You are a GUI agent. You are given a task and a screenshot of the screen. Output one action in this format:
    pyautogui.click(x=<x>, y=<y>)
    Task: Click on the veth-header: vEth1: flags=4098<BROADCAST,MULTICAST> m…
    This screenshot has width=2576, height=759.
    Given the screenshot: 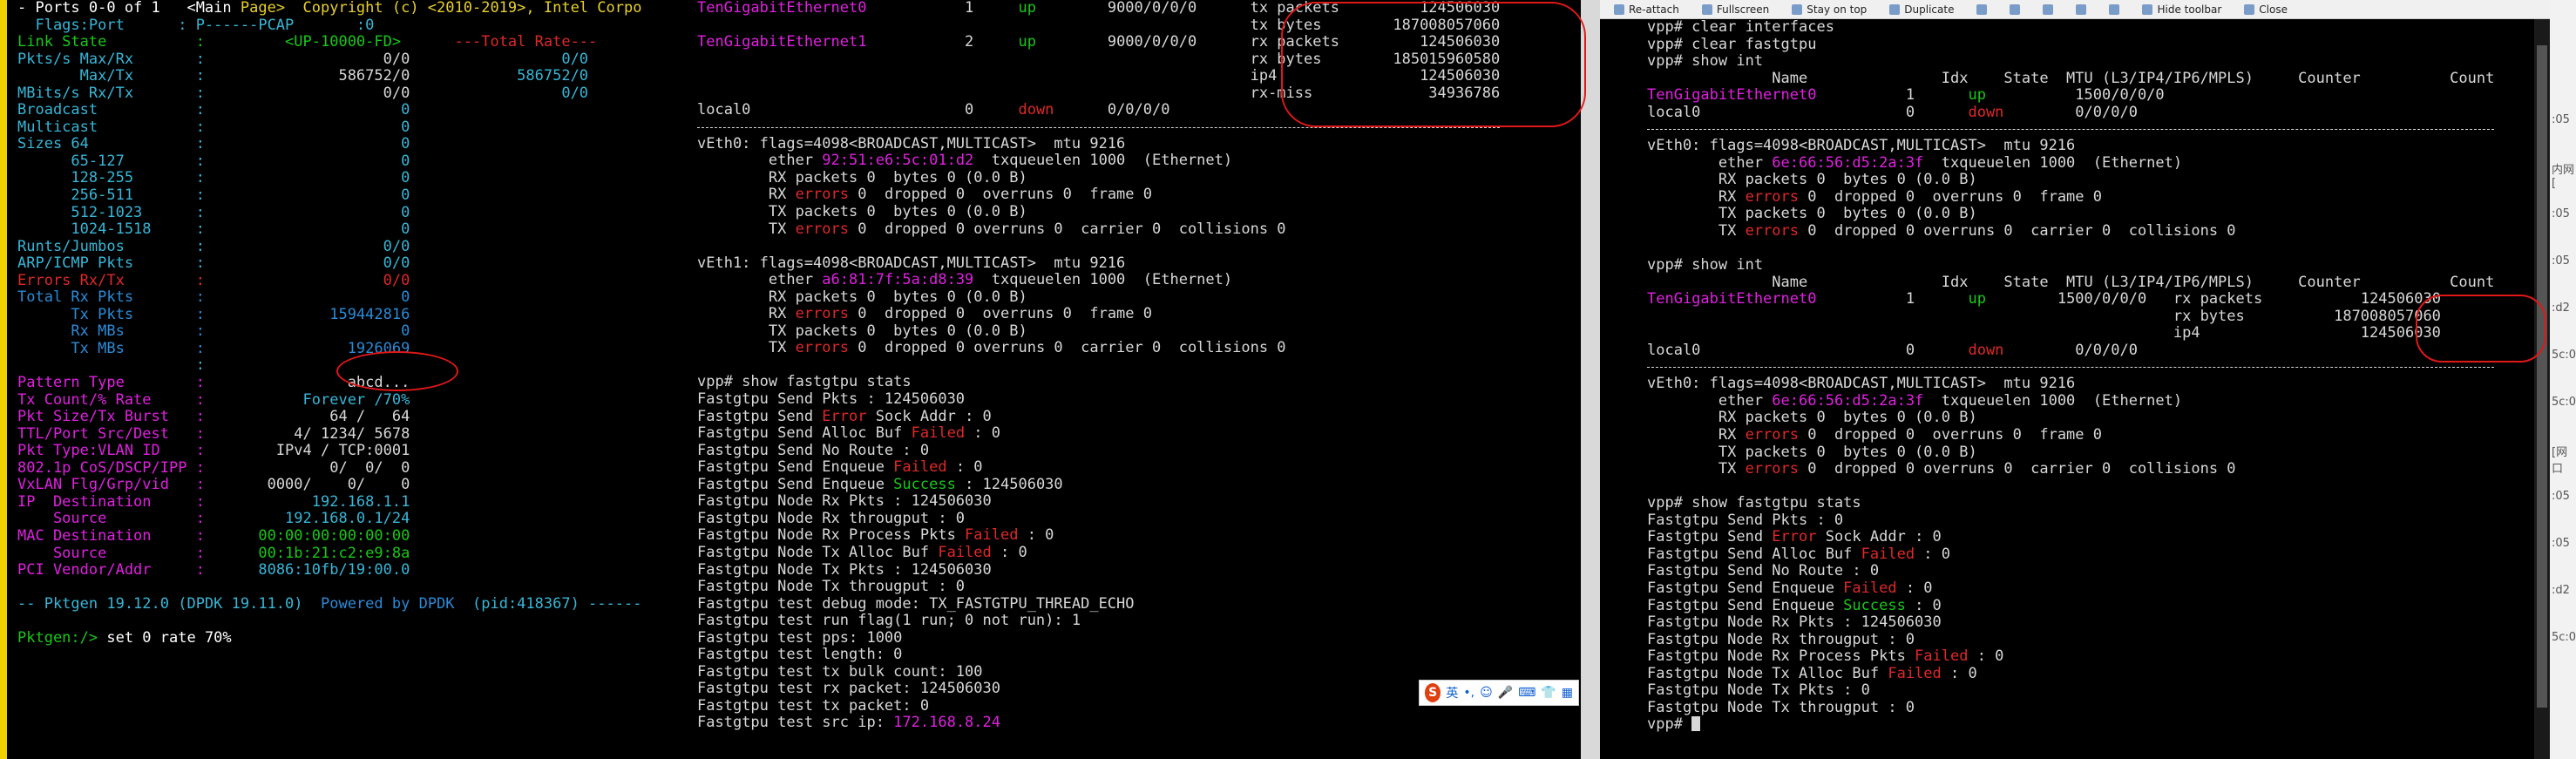 What is the action you would take?
    pyautogui.click(x=1099, y=263)
    